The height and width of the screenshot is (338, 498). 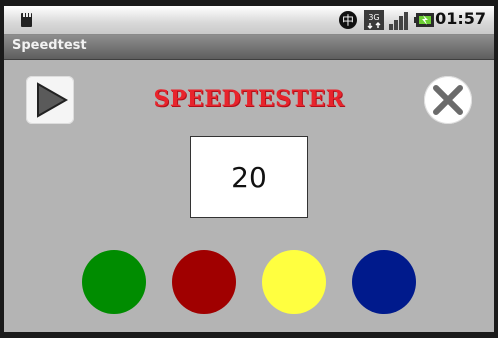 What do you see at coordinates (398, 21) in the screenshot?
I see `signal-icon` at bounding box center [398, 21].